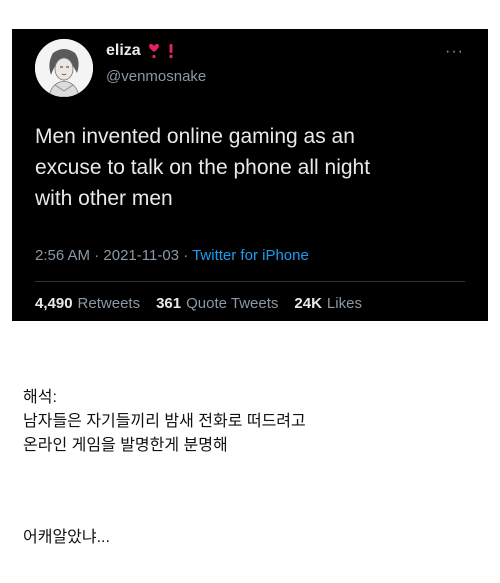 The height and width of the screenshot is (583, 500). I want to click on heart-exclamation-icon, so click(153, 51).